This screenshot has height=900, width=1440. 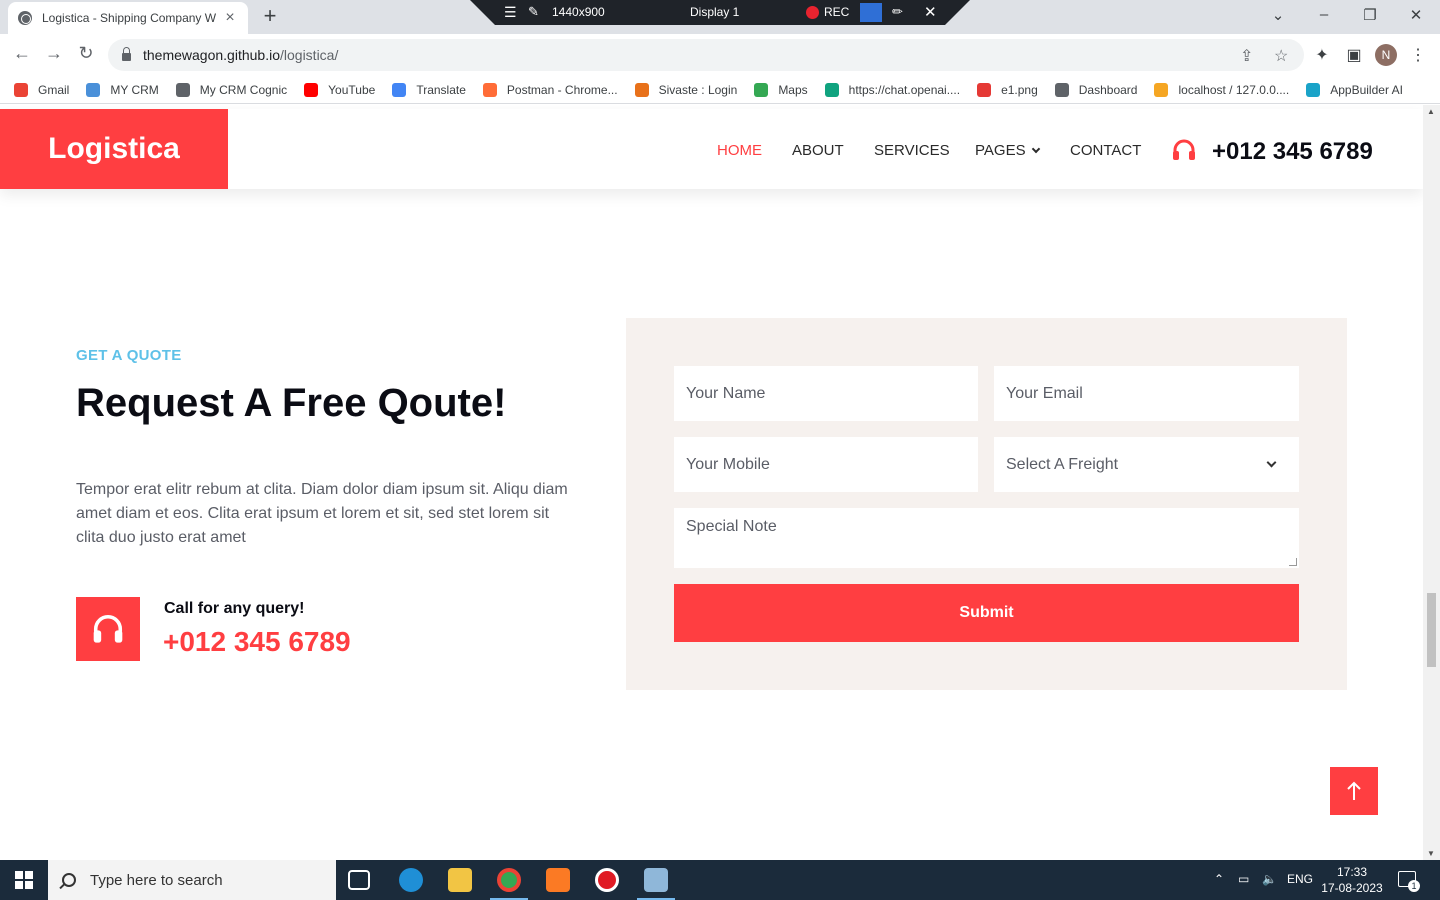 I want to click on page-scrollbar: ▲ ▼, so click(x=1431, y=482).